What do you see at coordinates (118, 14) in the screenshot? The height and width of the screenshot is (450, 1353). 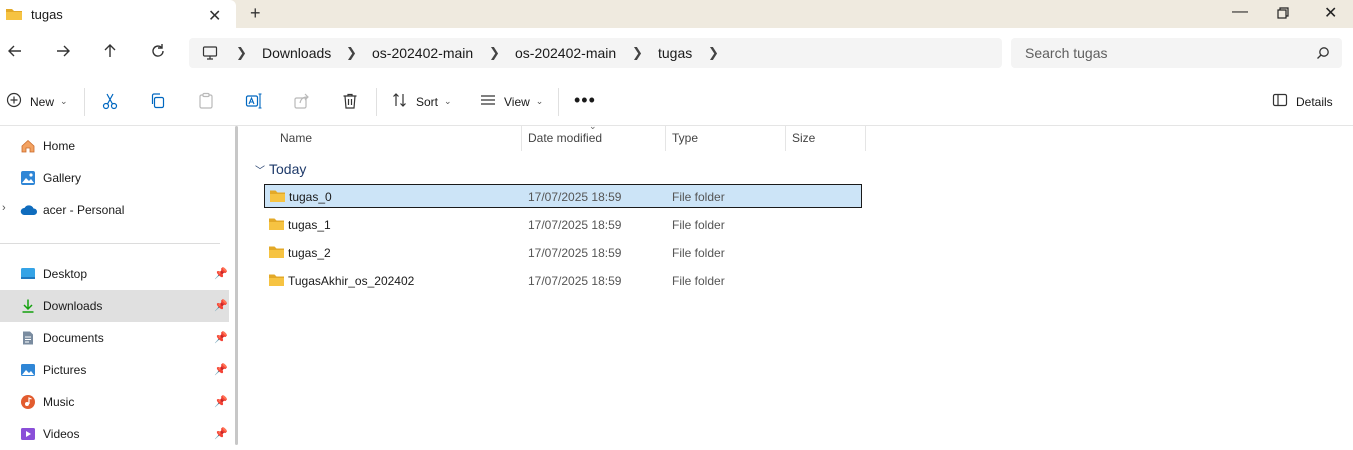 I see `tab-tugas: tugas ✕` at bounding box center [118, 14].